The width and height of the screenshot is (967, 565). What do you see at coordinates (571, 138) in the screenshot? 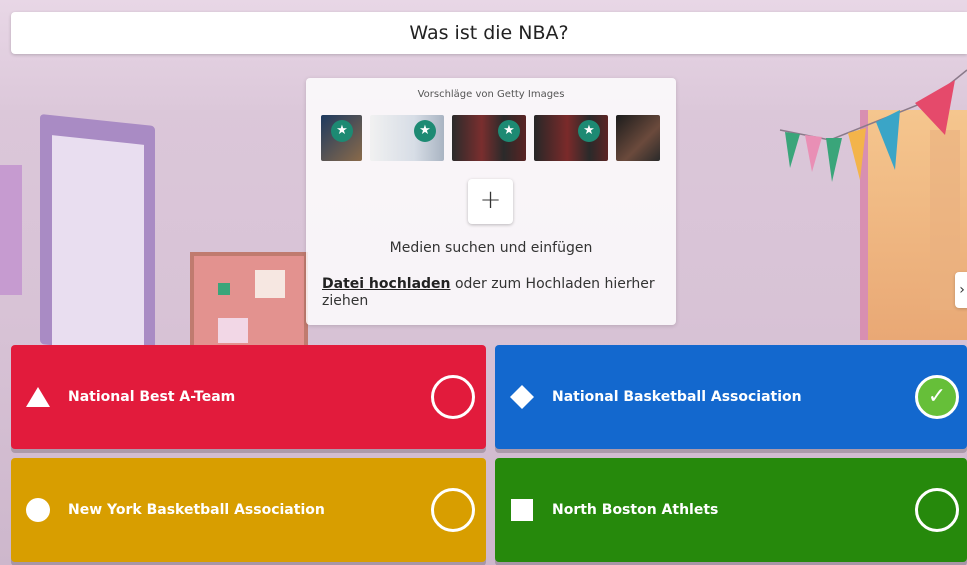
I see `thumbnail-4: ★` at bounding box center [571, 138].